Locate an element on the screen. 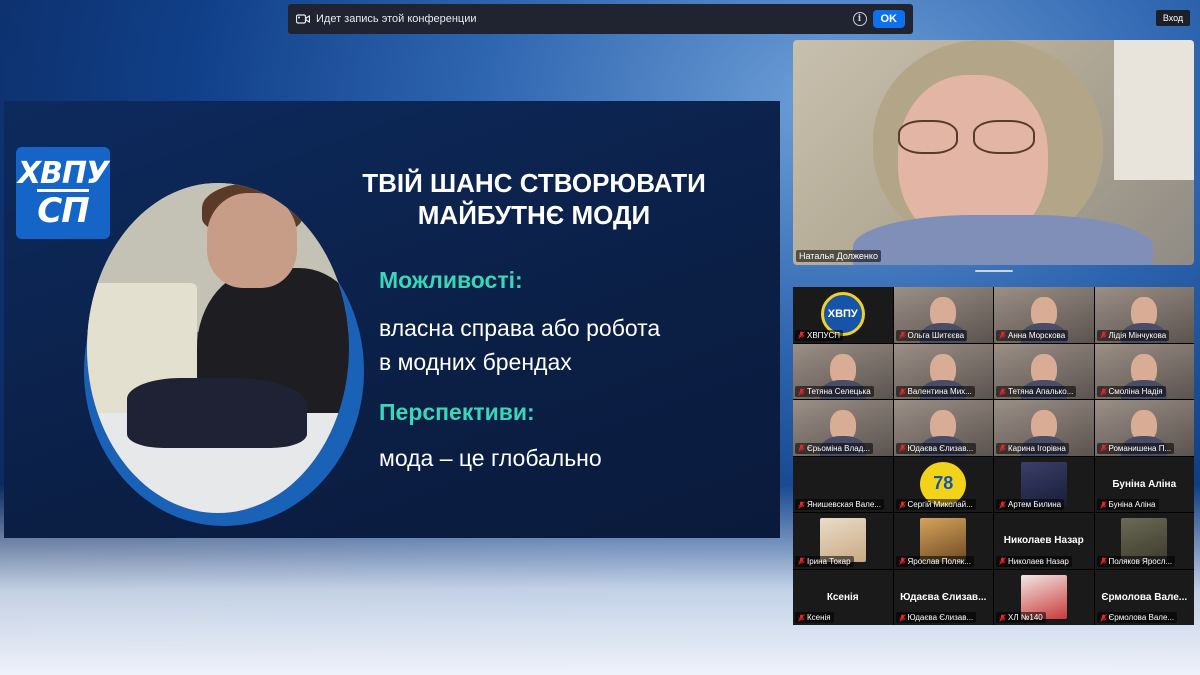 This screenshot has height=675, width=1200. slide-photo is located at coordinates (218, 348).